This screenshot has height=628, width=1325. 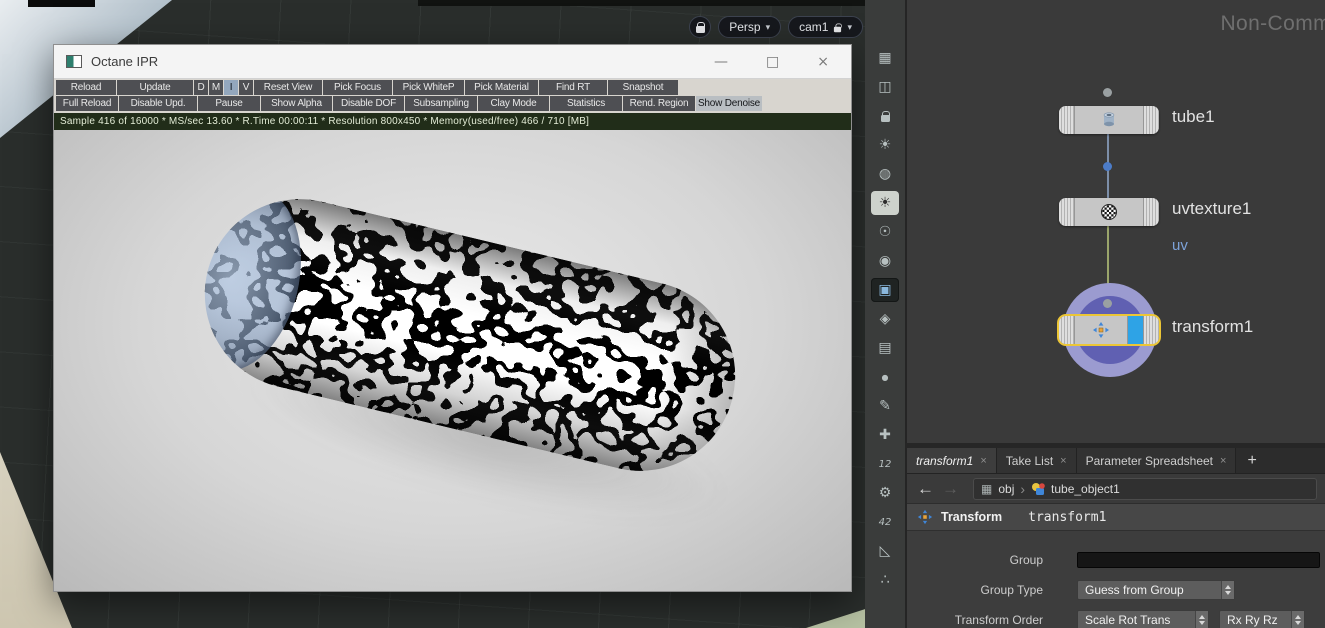 I want to click on full-reload-button: Full Reload, so click(x=87, y=103).